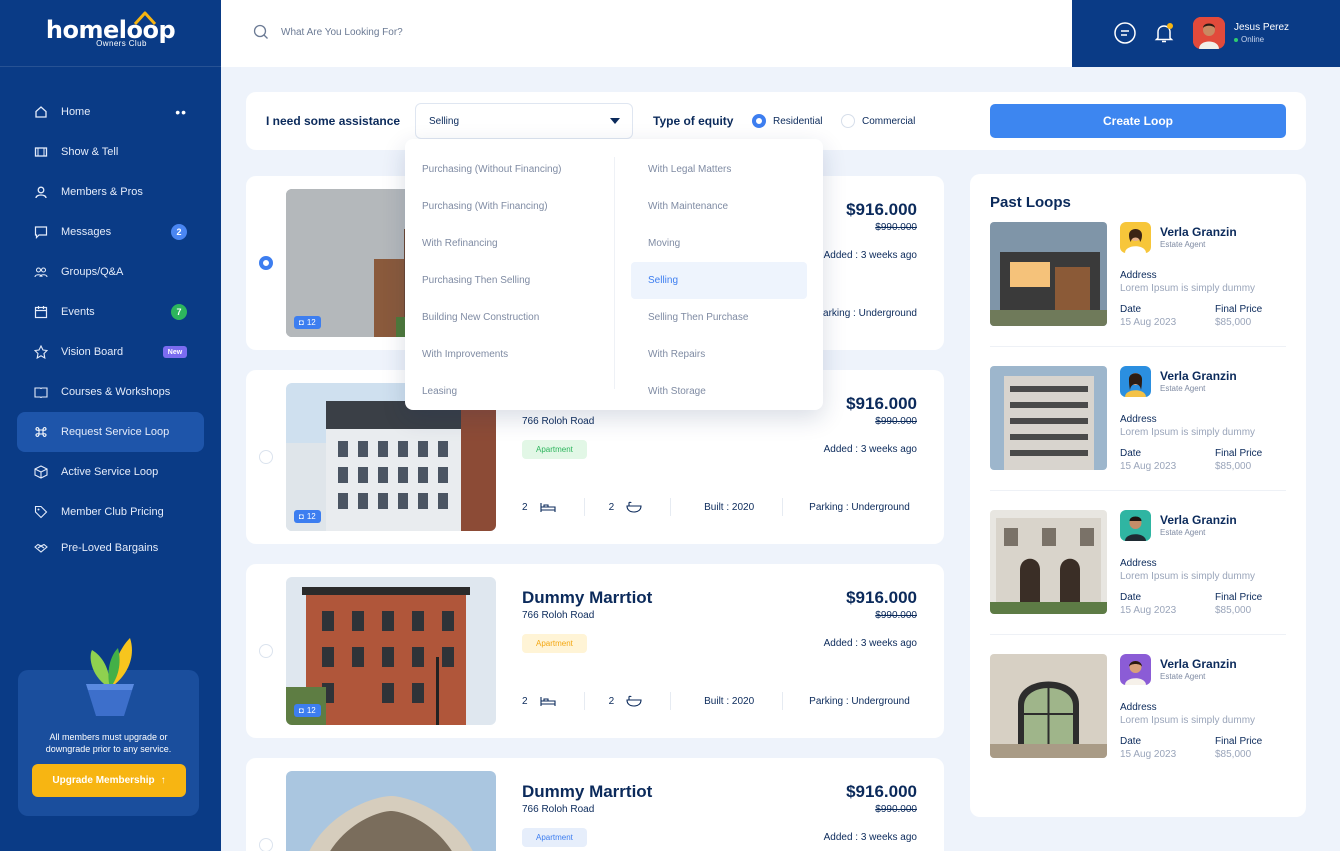 The height and width of the screenshot is (851, 1340). Describe the element at coordinates (1209, 33) in the screenshot. I see `avatar` at that location.